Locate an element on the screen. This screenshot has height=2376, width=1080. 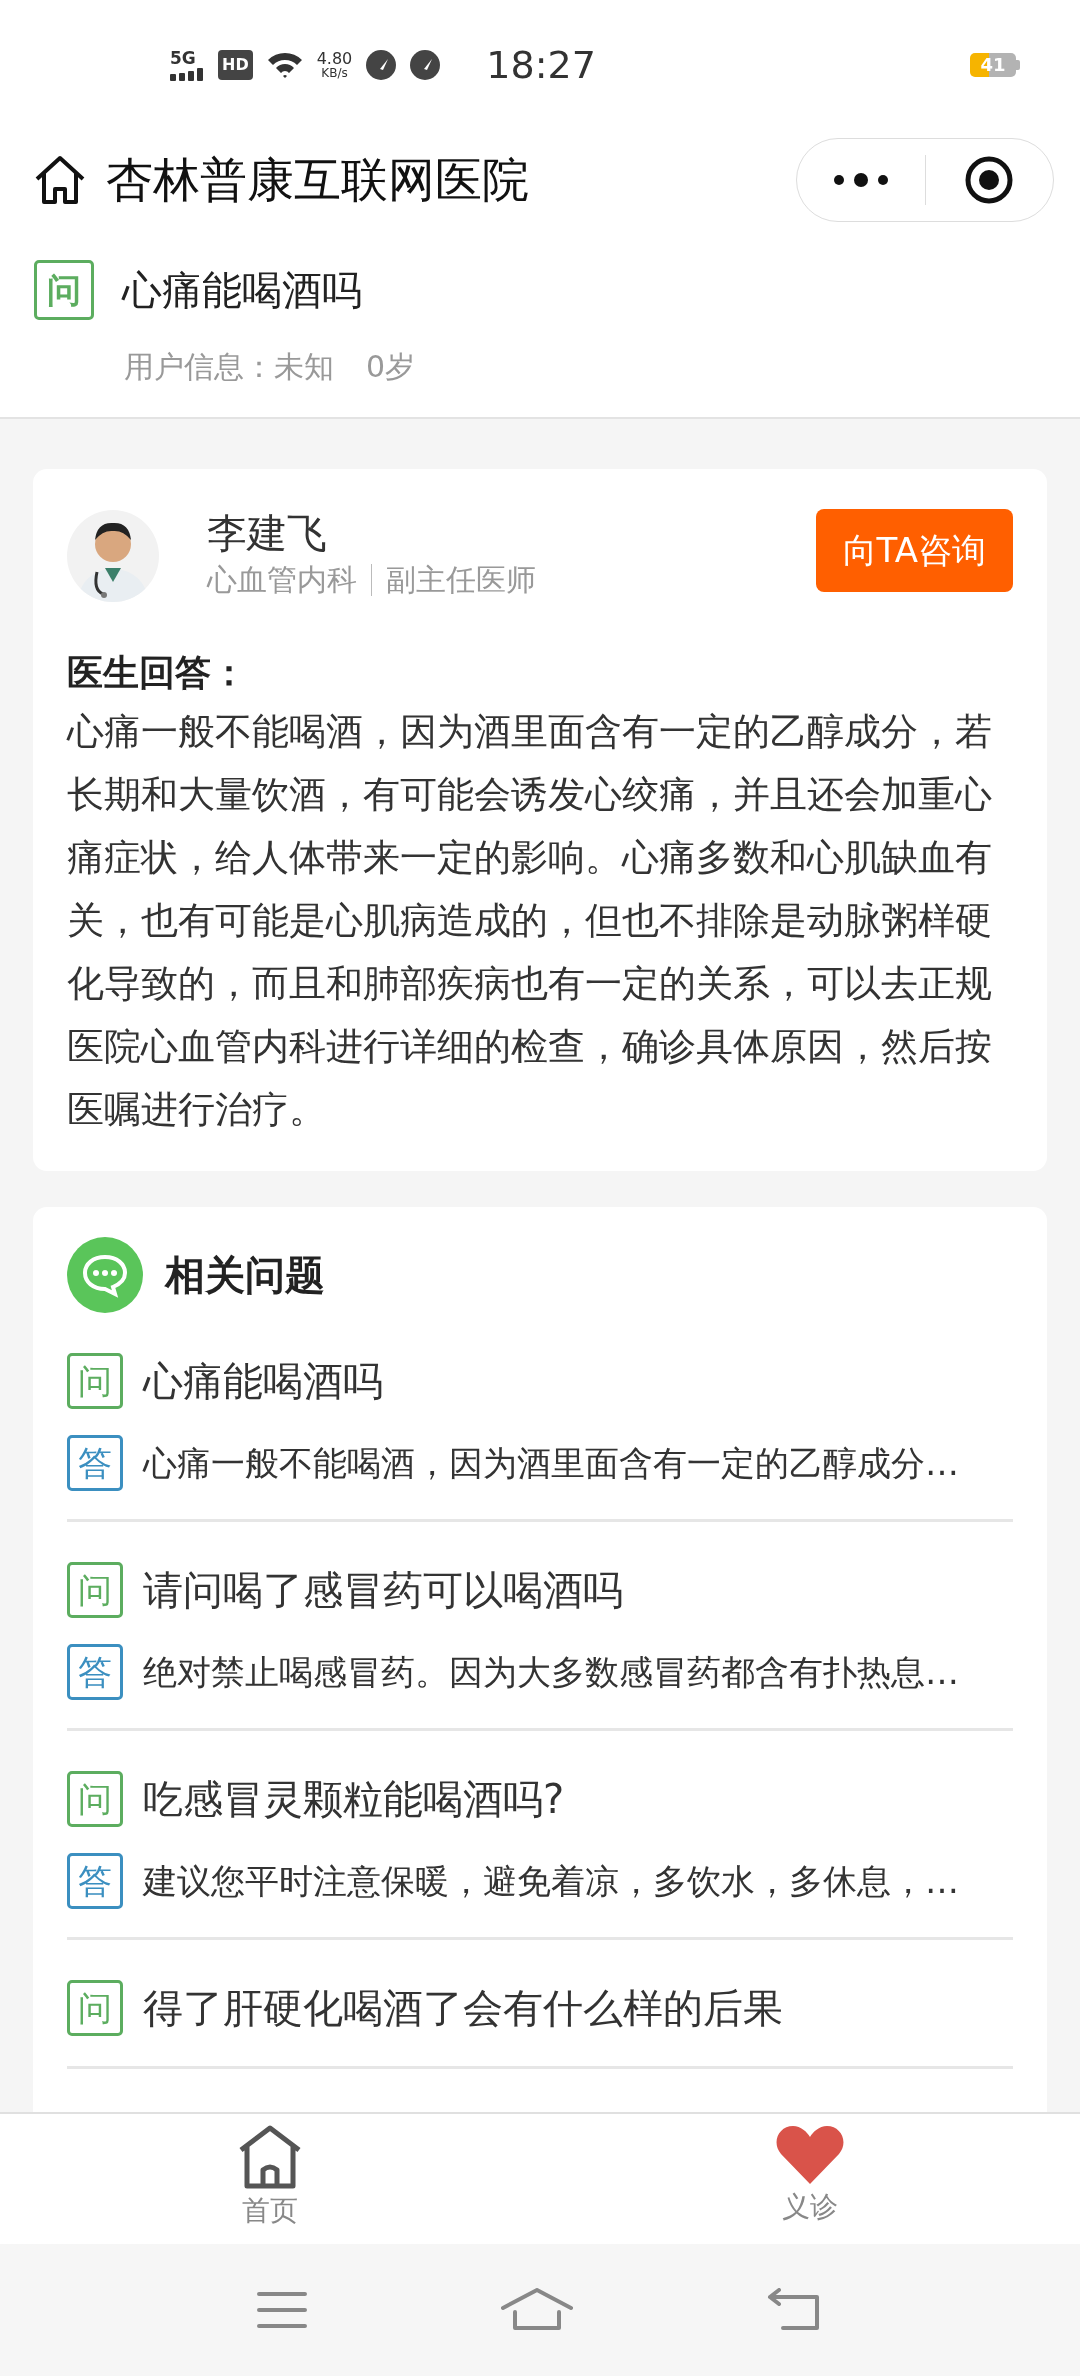
tab-item: 首页 is located at coordinates (270, 2179).